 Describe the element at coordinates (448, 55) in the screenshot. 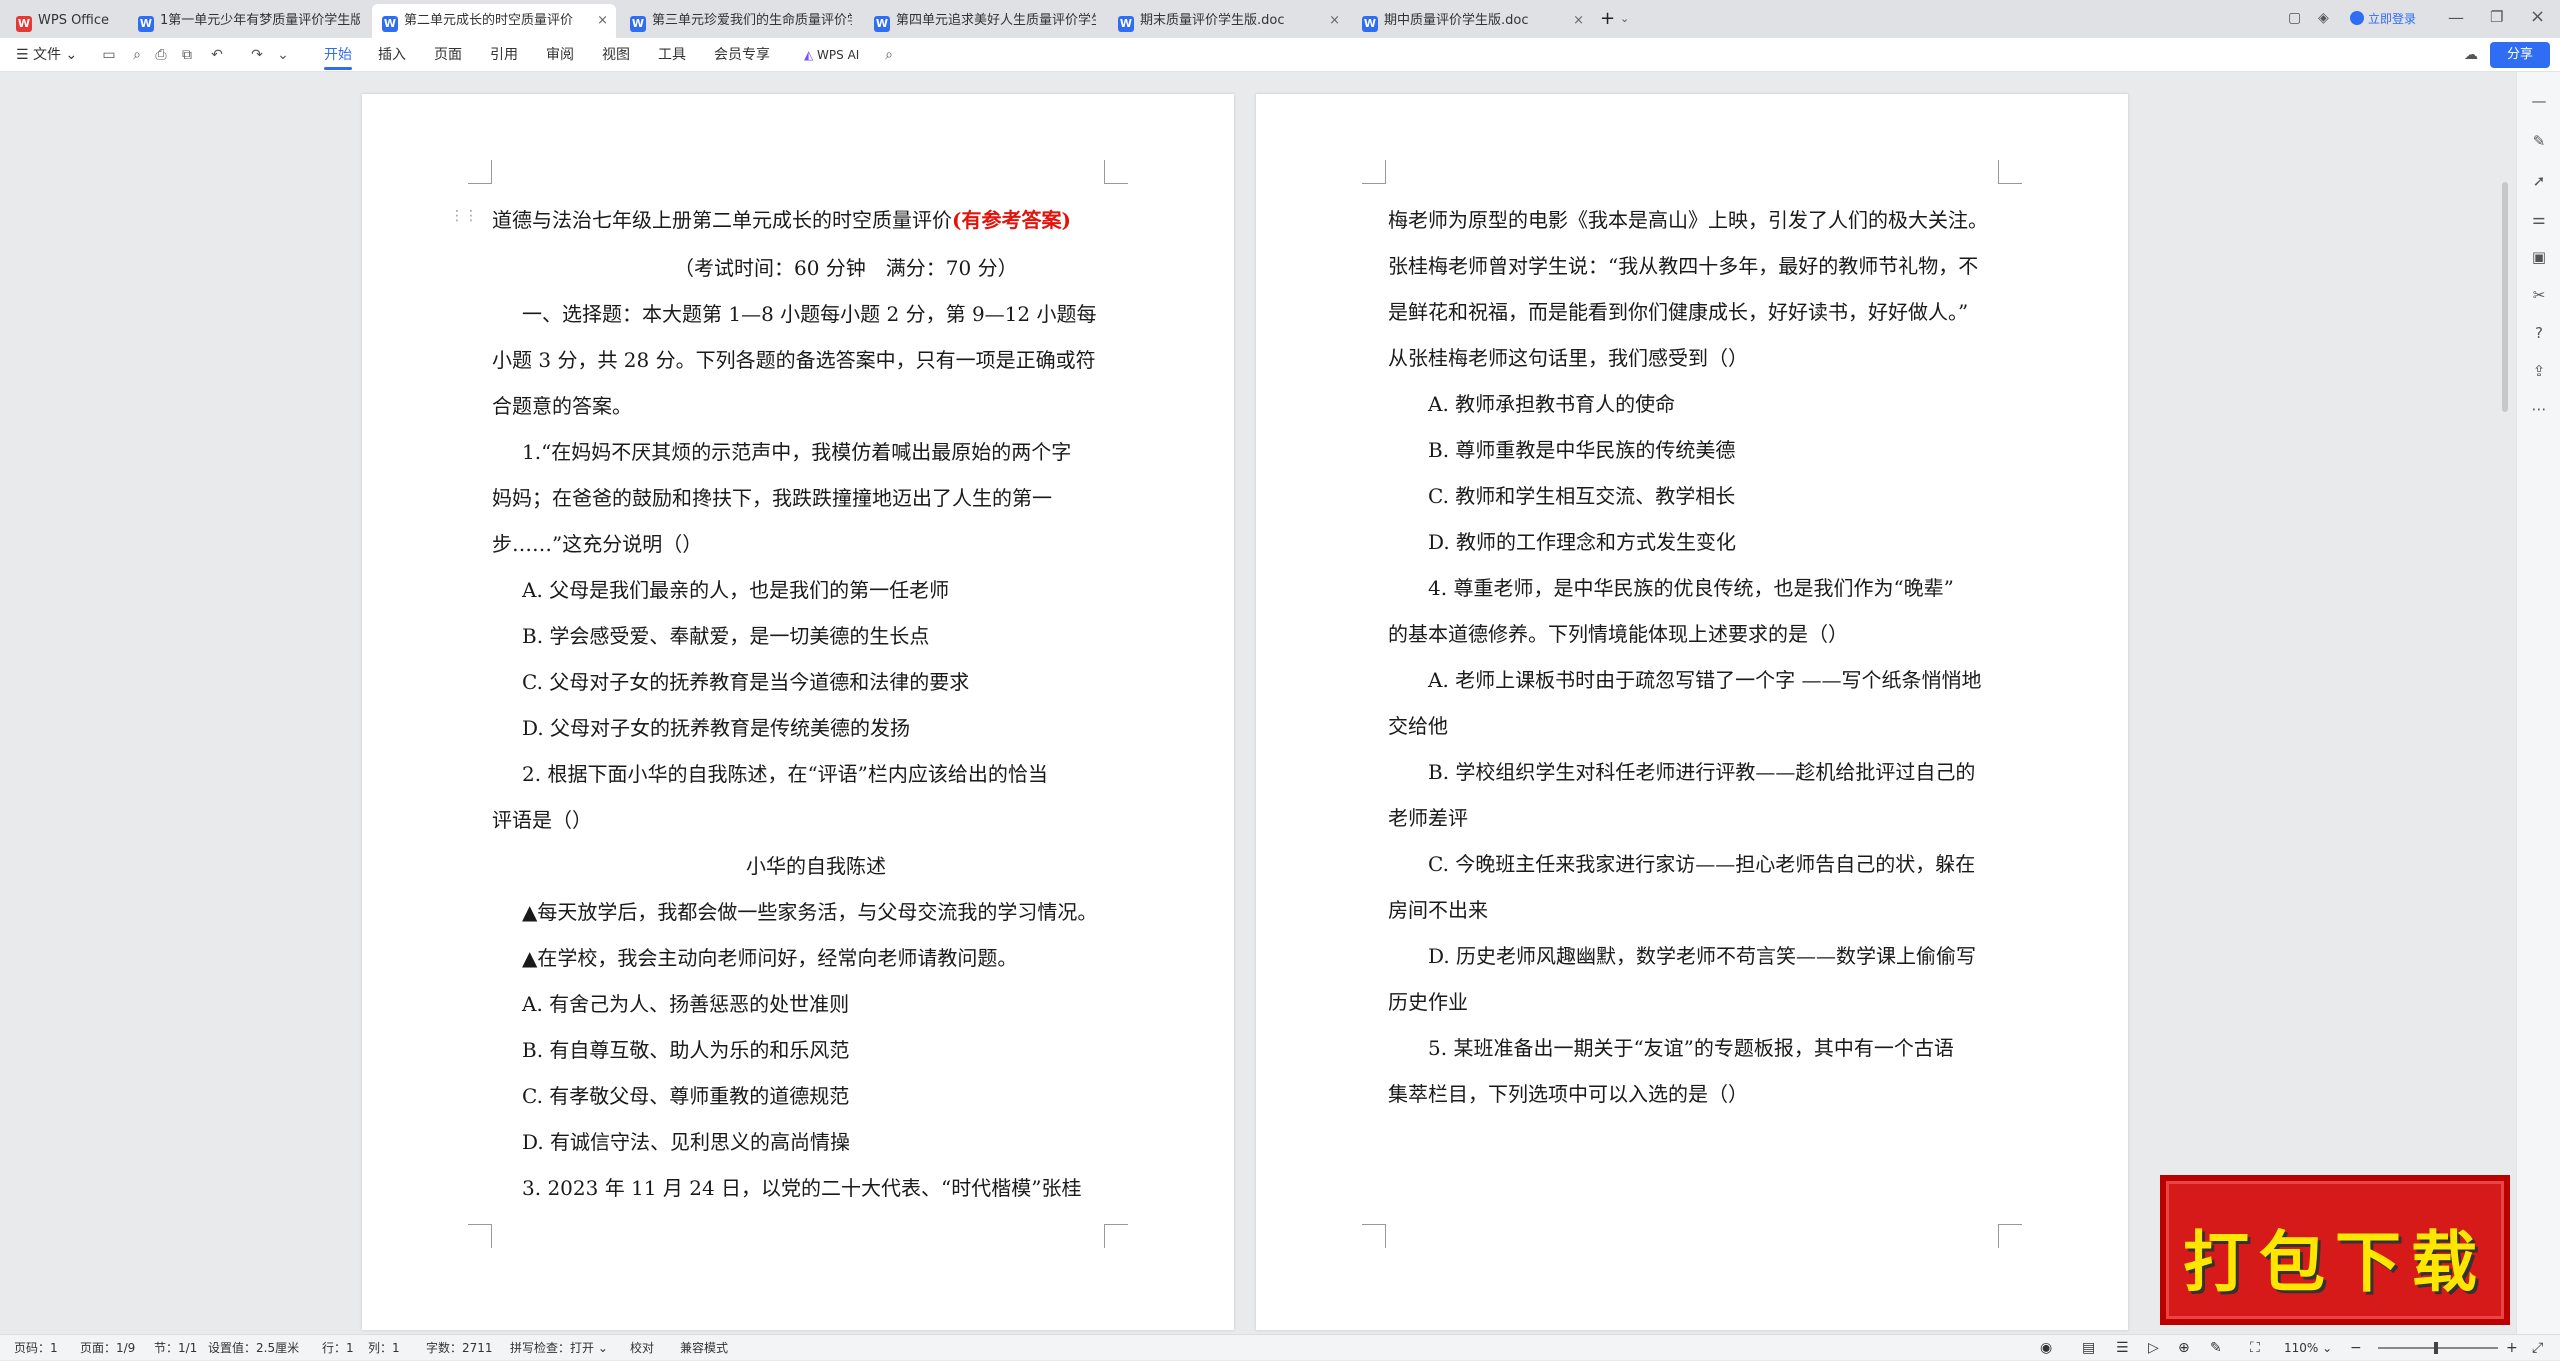

I see `menu-page: 页面` at that location.